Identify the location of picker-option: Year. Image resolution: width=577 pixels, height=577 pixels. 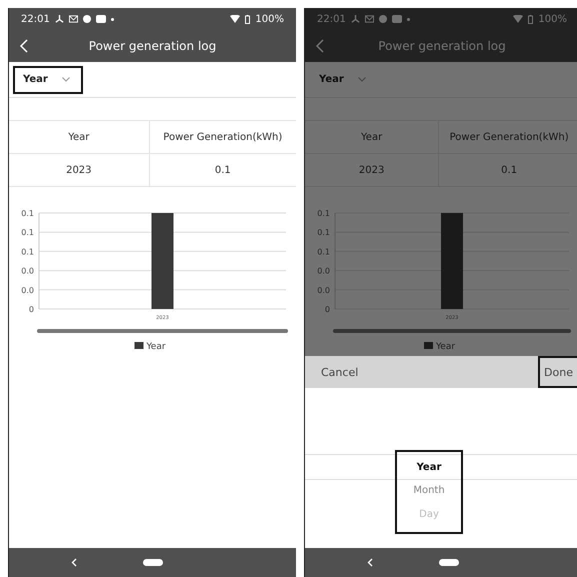
(429, 468).